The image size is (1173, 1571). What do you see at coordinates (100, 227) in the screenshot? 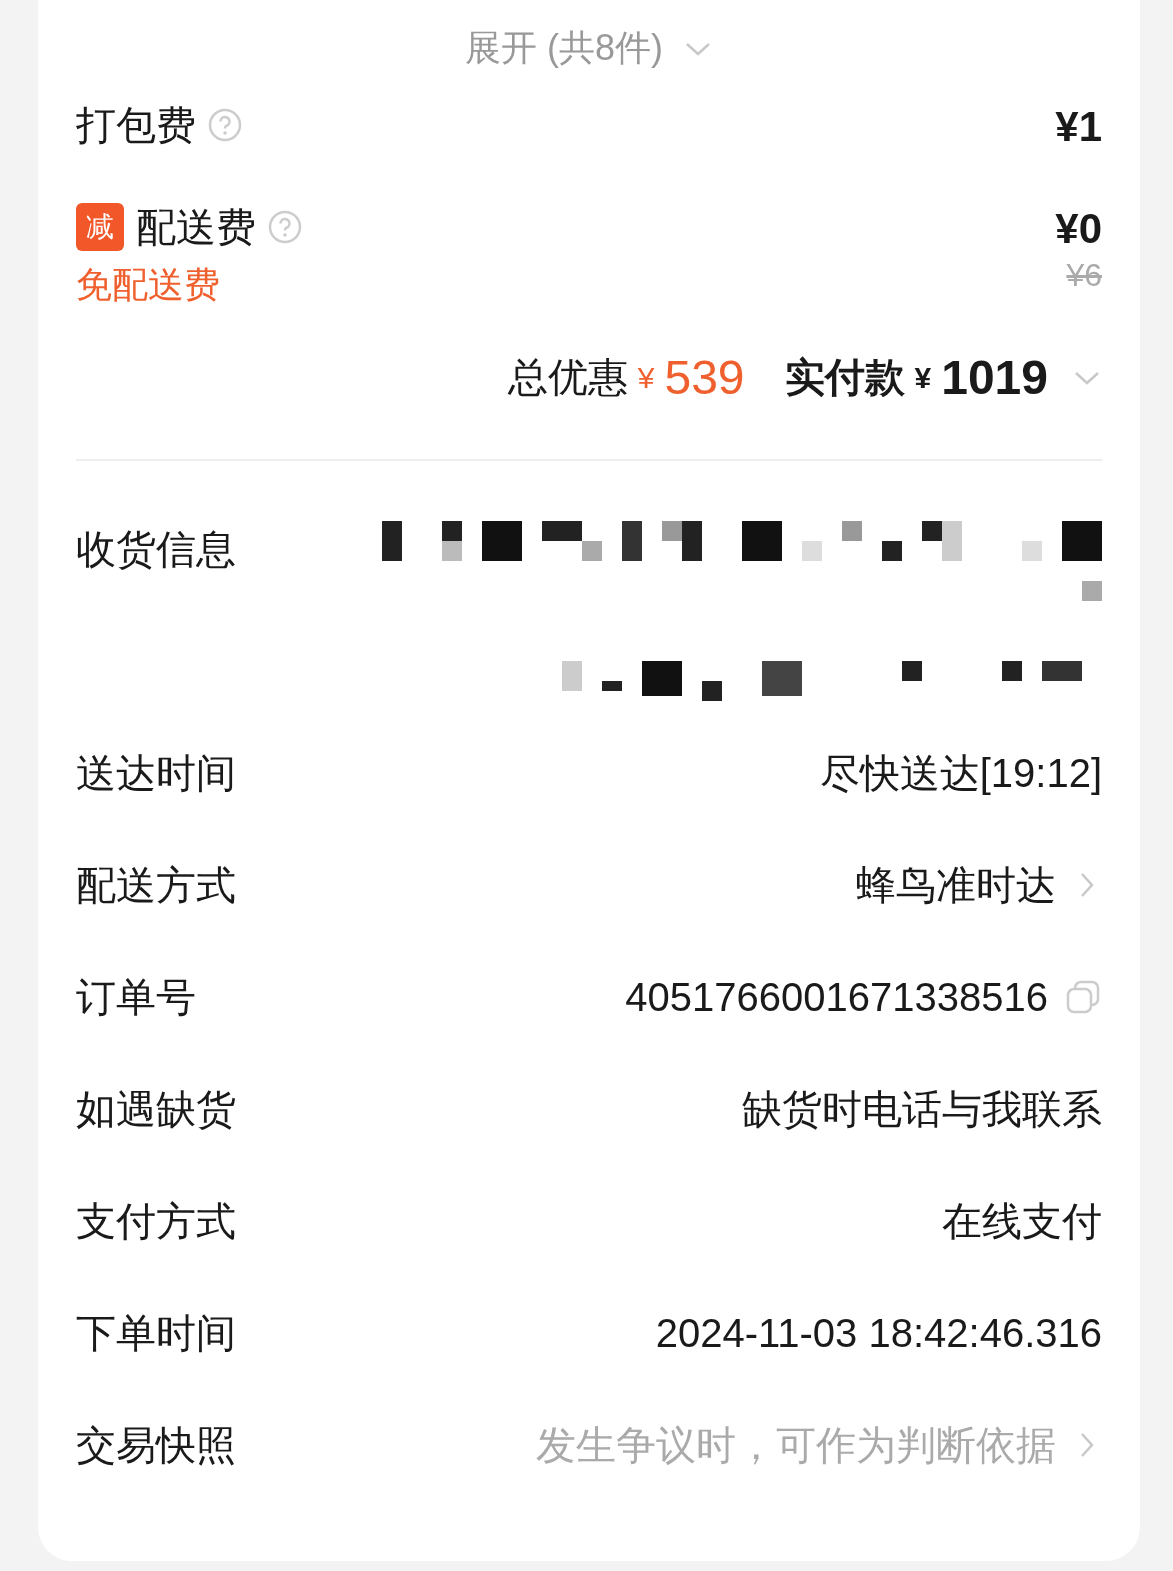
I see `discount-badge: 减` at bounding box center [100, 227].